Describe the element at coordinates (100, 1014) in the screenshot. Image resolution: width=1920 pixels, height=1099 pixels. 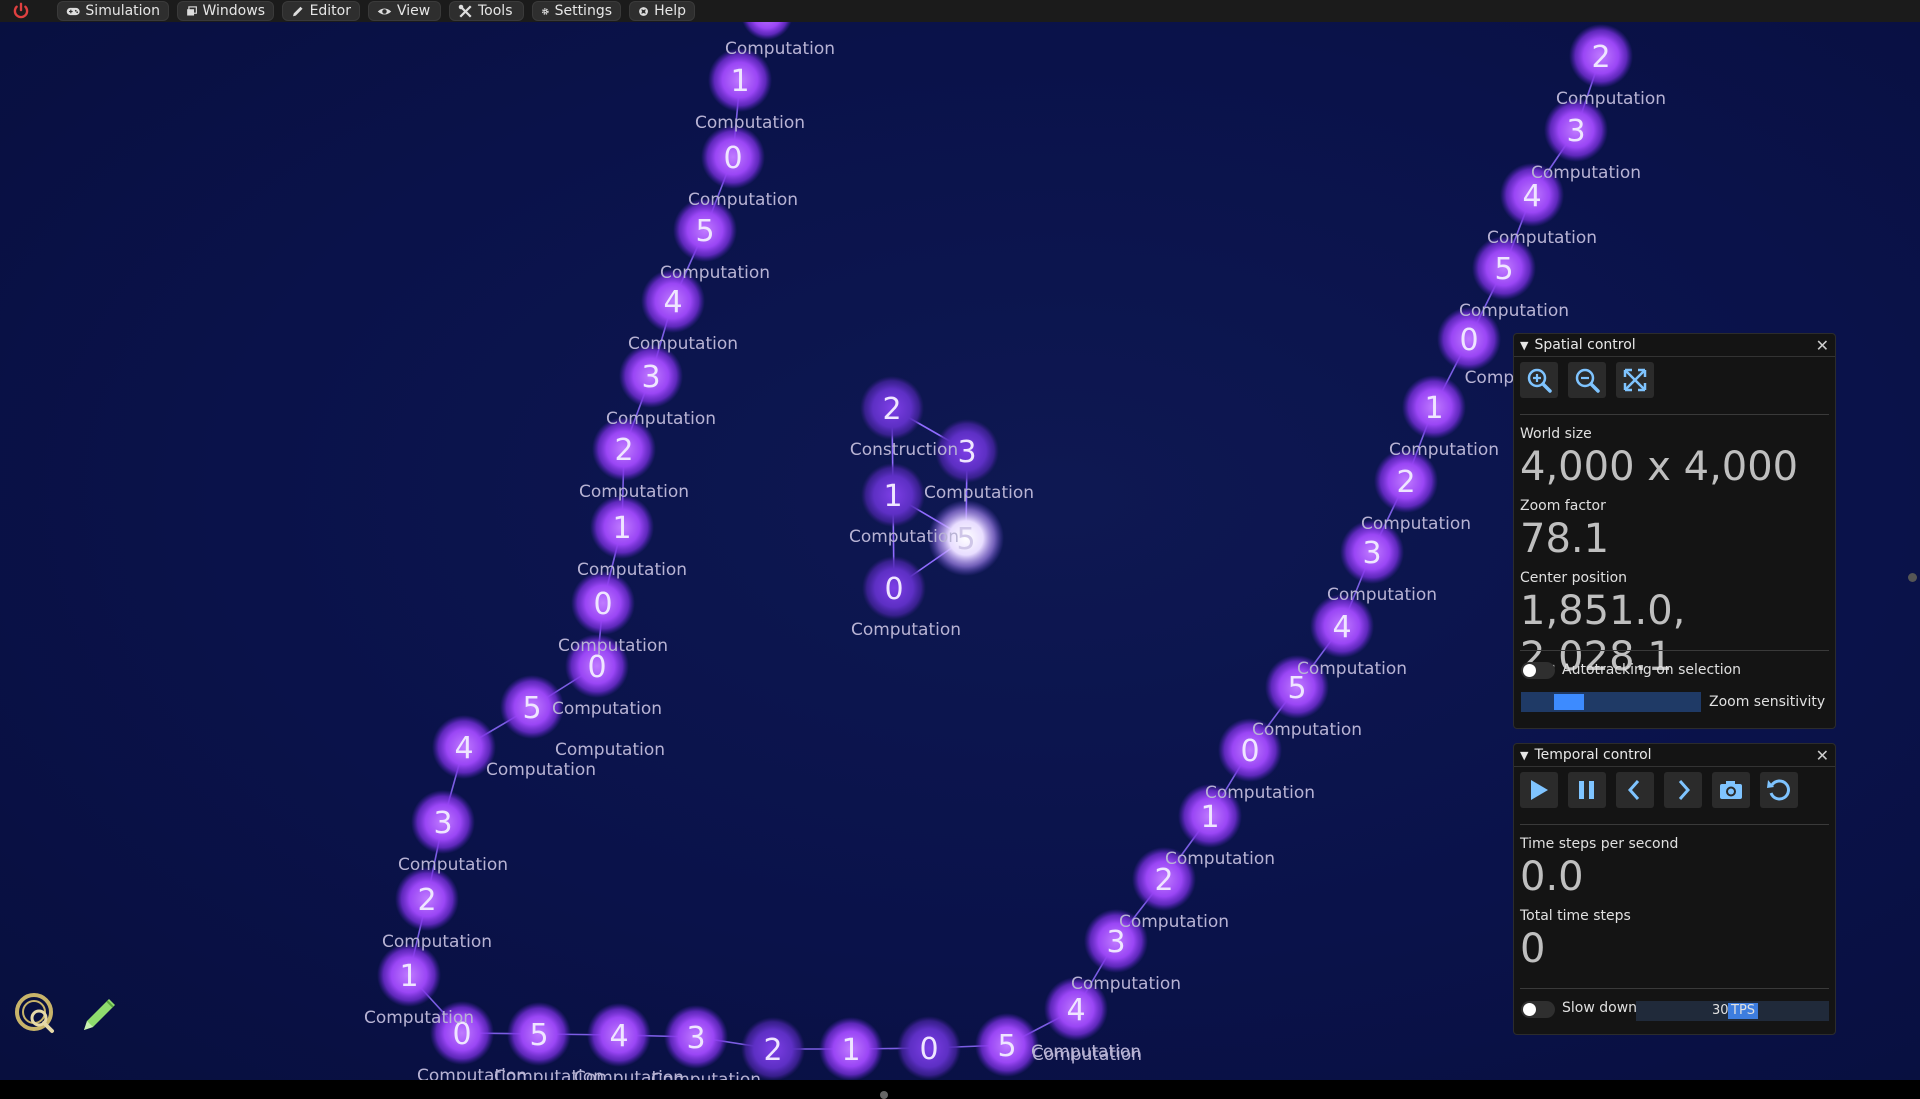
I see `edit-tool-button` at that location.